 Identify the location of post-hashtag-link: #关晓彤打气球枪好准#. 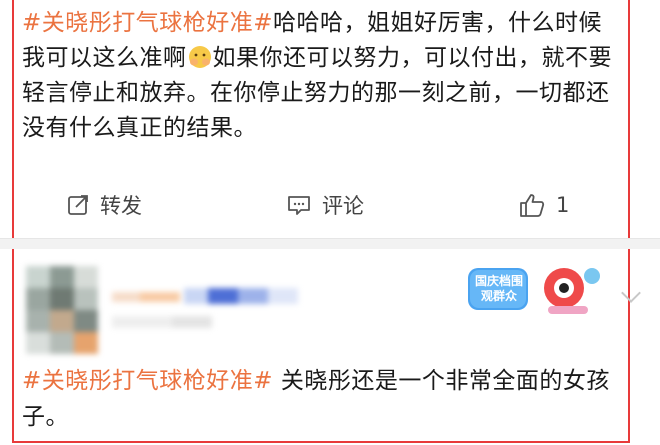
(147, 23).